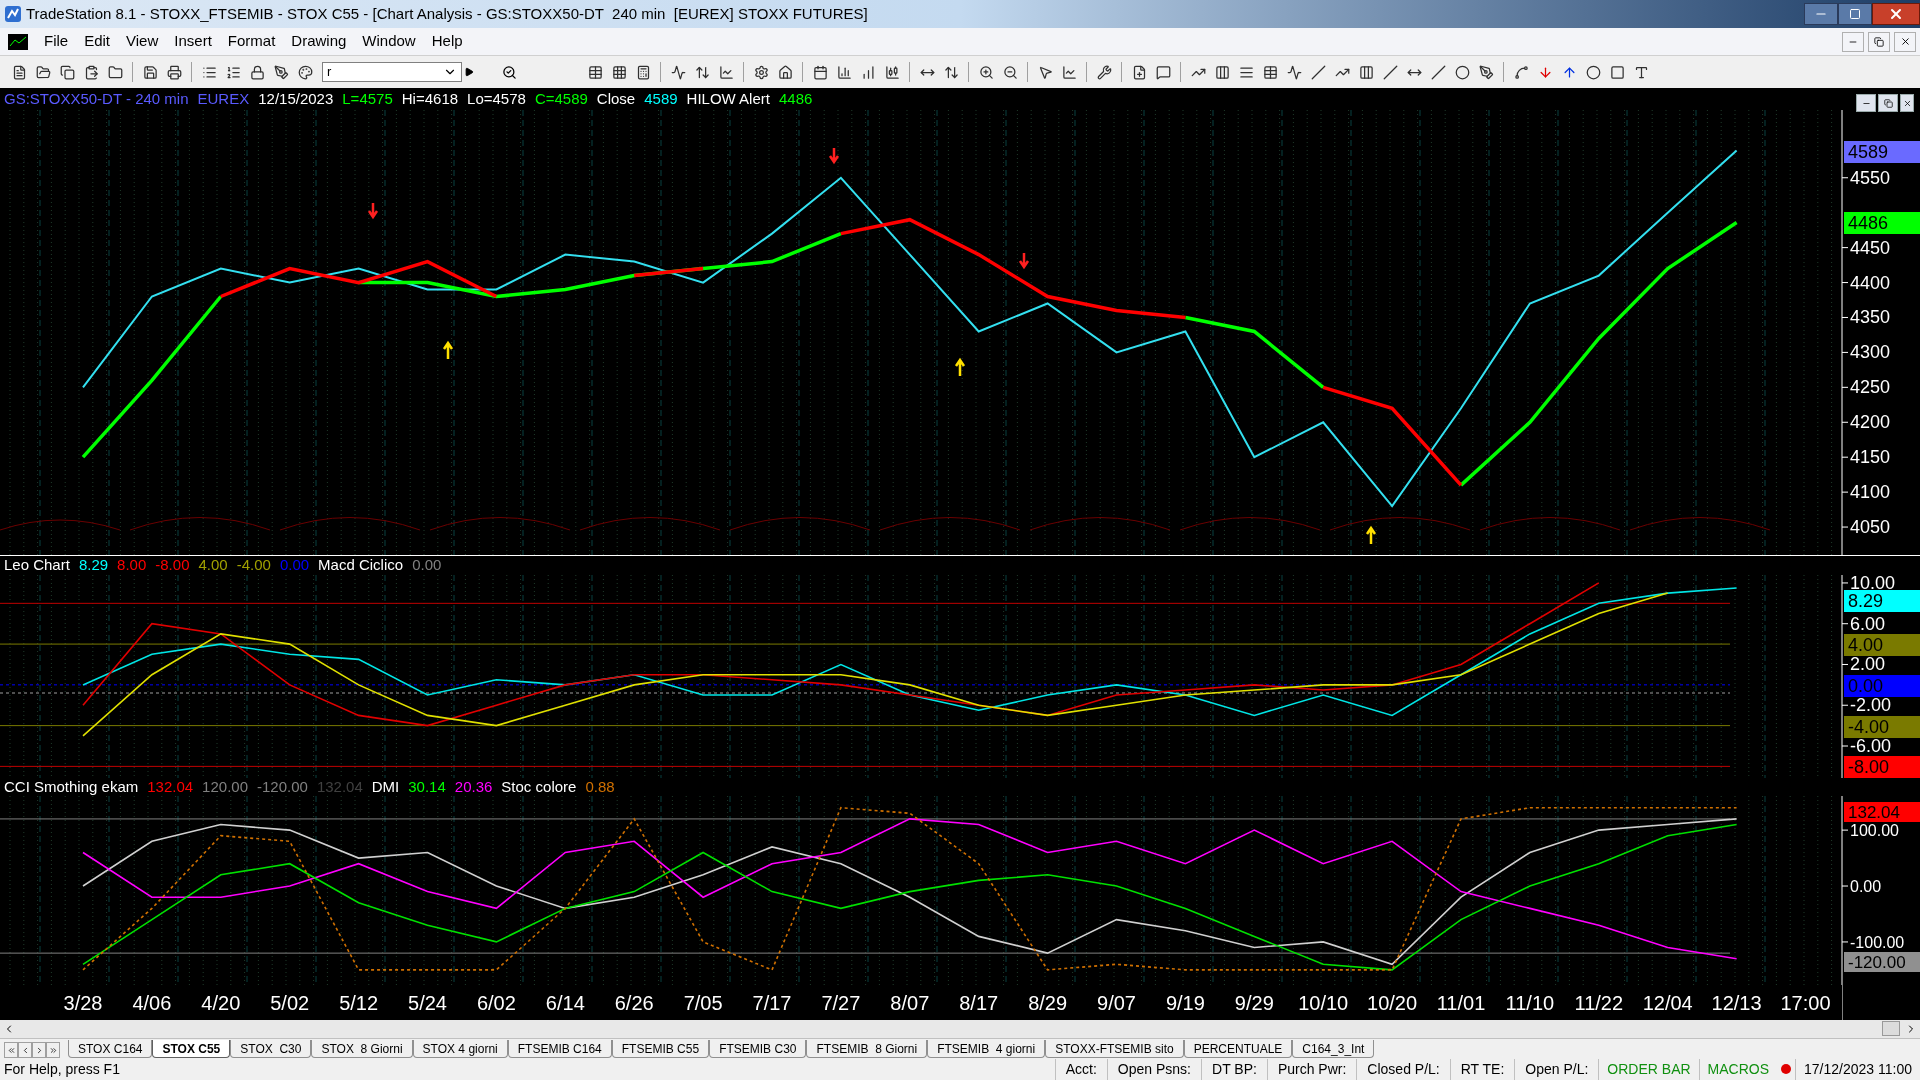 The width and height of the screenshot is (1920, 1080). What do you see at coordinates (1010, 72) in the screenshot?
I see `zoom-out-icon` at bounding box center [1010, 72].